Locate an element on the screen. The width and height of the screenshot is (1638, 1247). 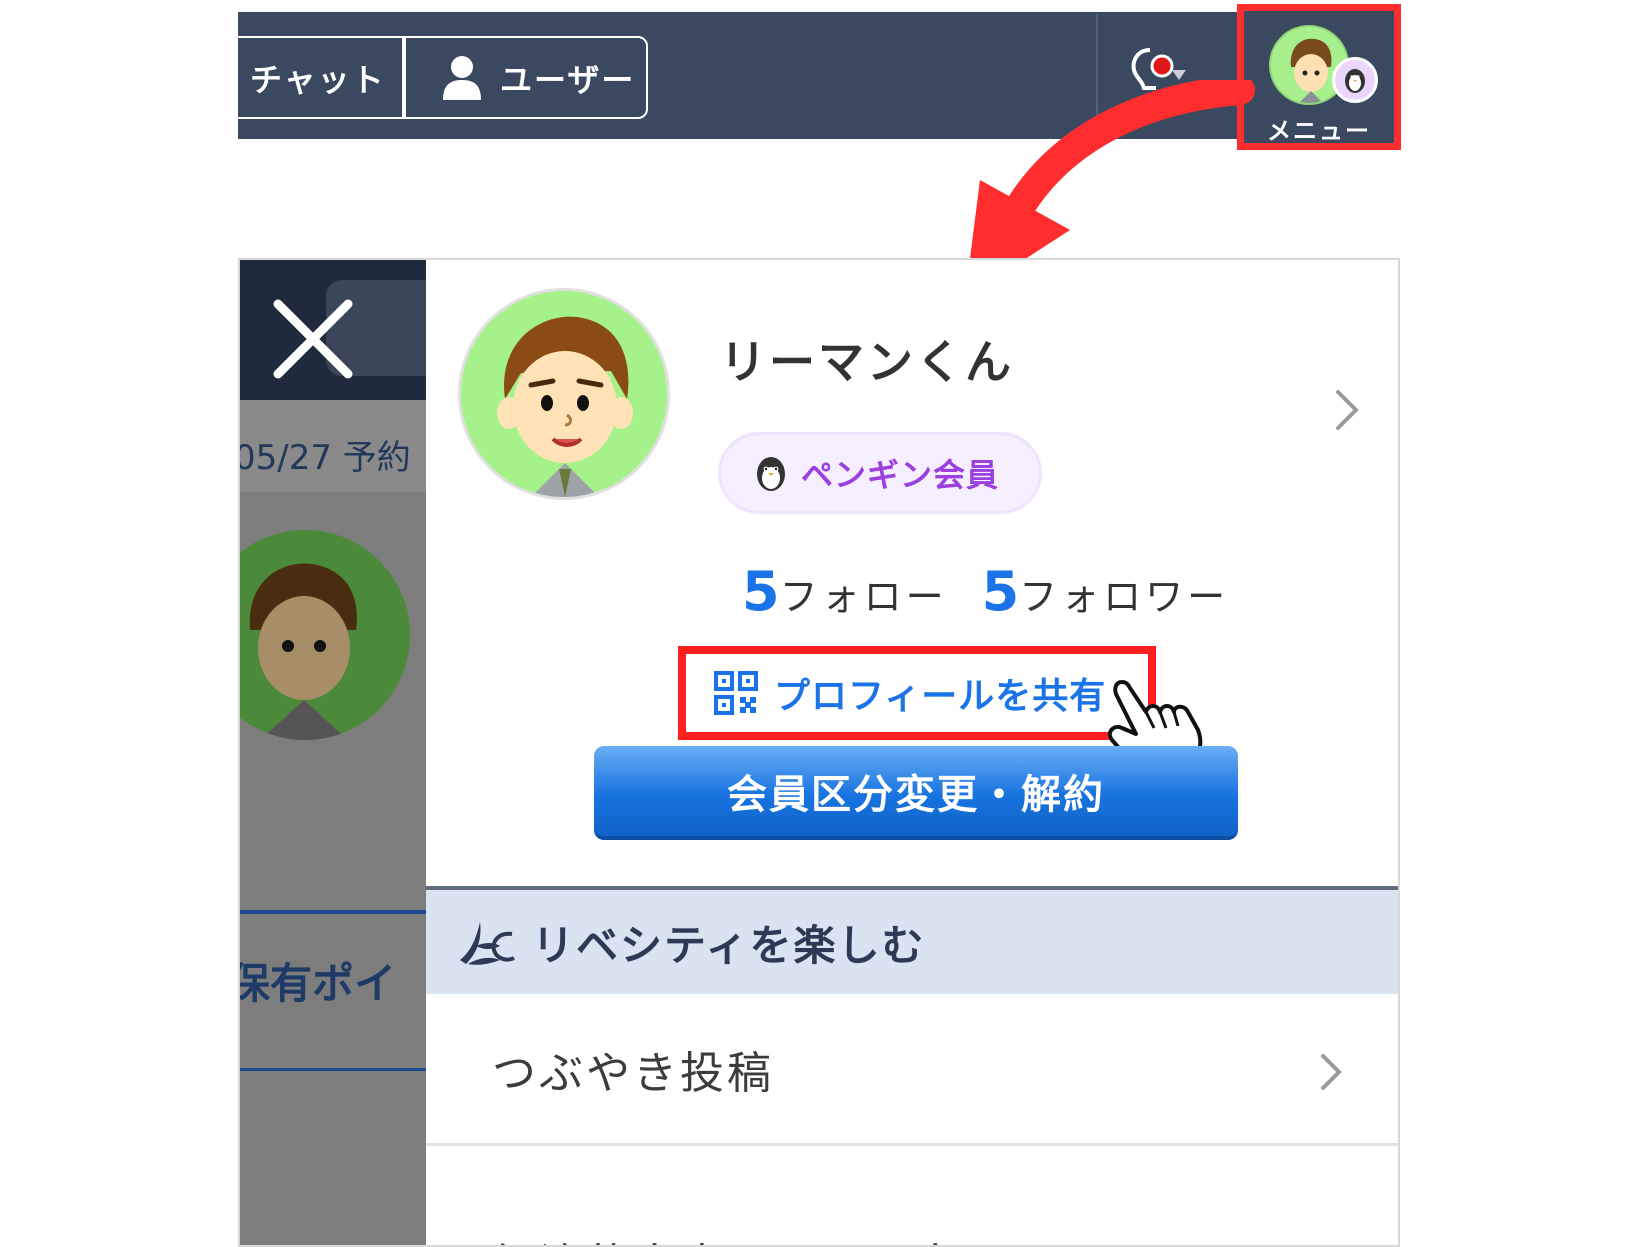
menu-item-homework-list: 経済的自由をつくる宿題リスト is located at coordinates (912, 1196).